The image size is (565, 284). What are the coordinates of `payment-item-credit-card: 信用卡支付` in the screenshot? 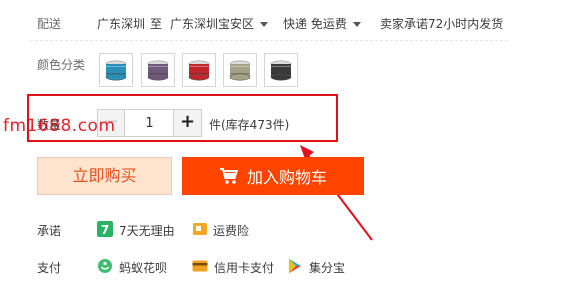 It's located at (244, 267).